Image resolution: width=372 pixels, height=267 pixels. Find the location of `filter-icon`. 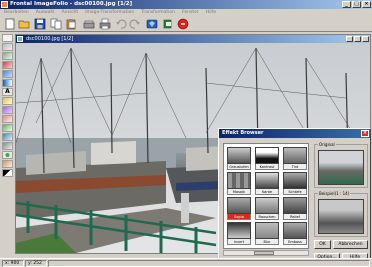

filter-icon is located at coordinates (152, 24).